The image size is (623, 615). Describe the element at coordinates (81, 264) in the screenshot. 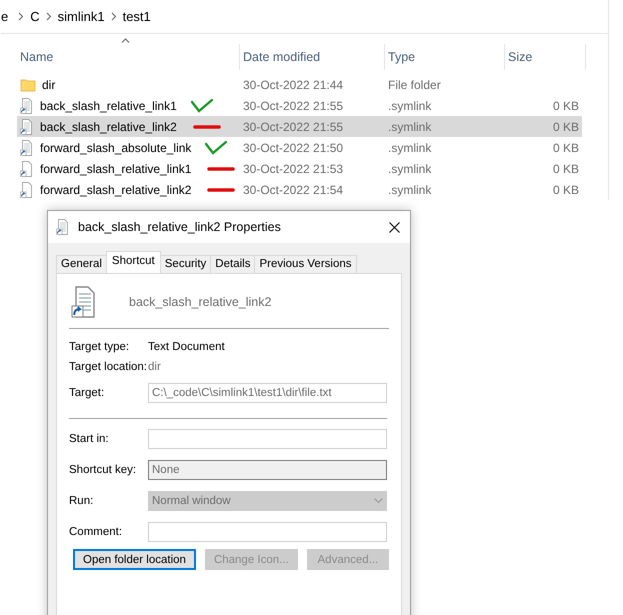

I see `tab: General` at that location.